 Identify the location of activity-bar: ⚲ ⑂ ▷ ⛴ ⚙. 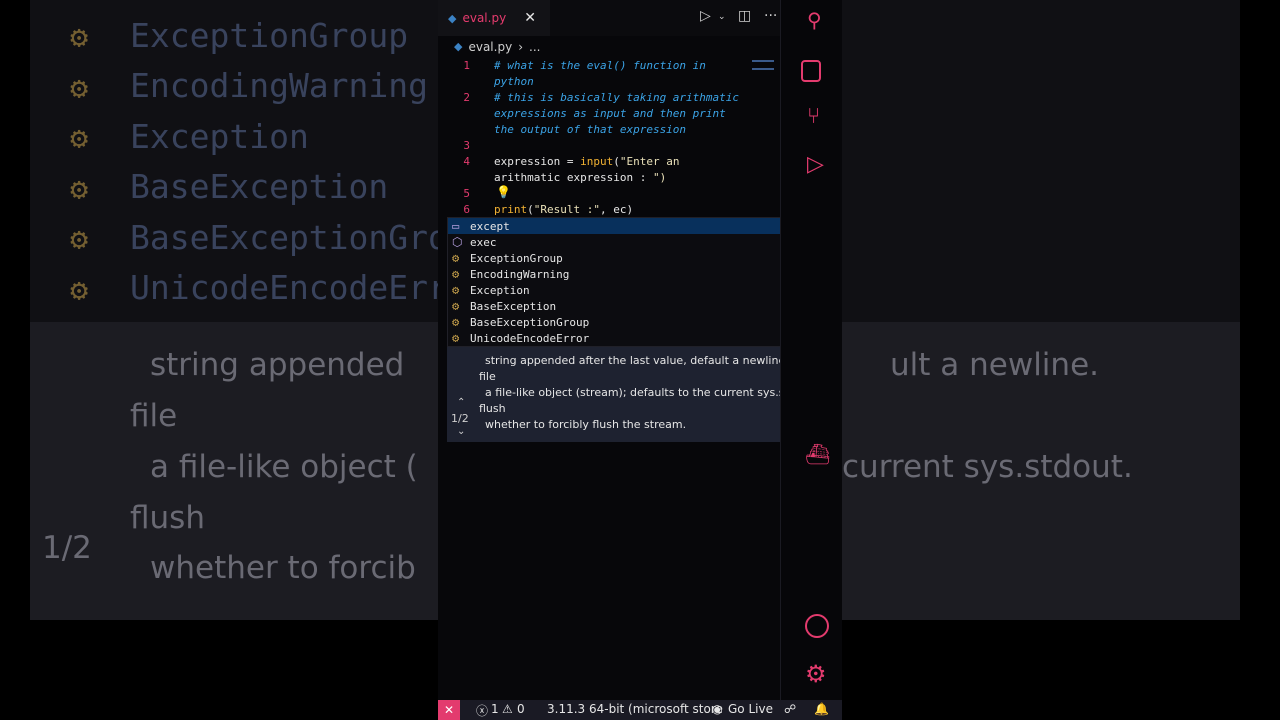
(810, 350).